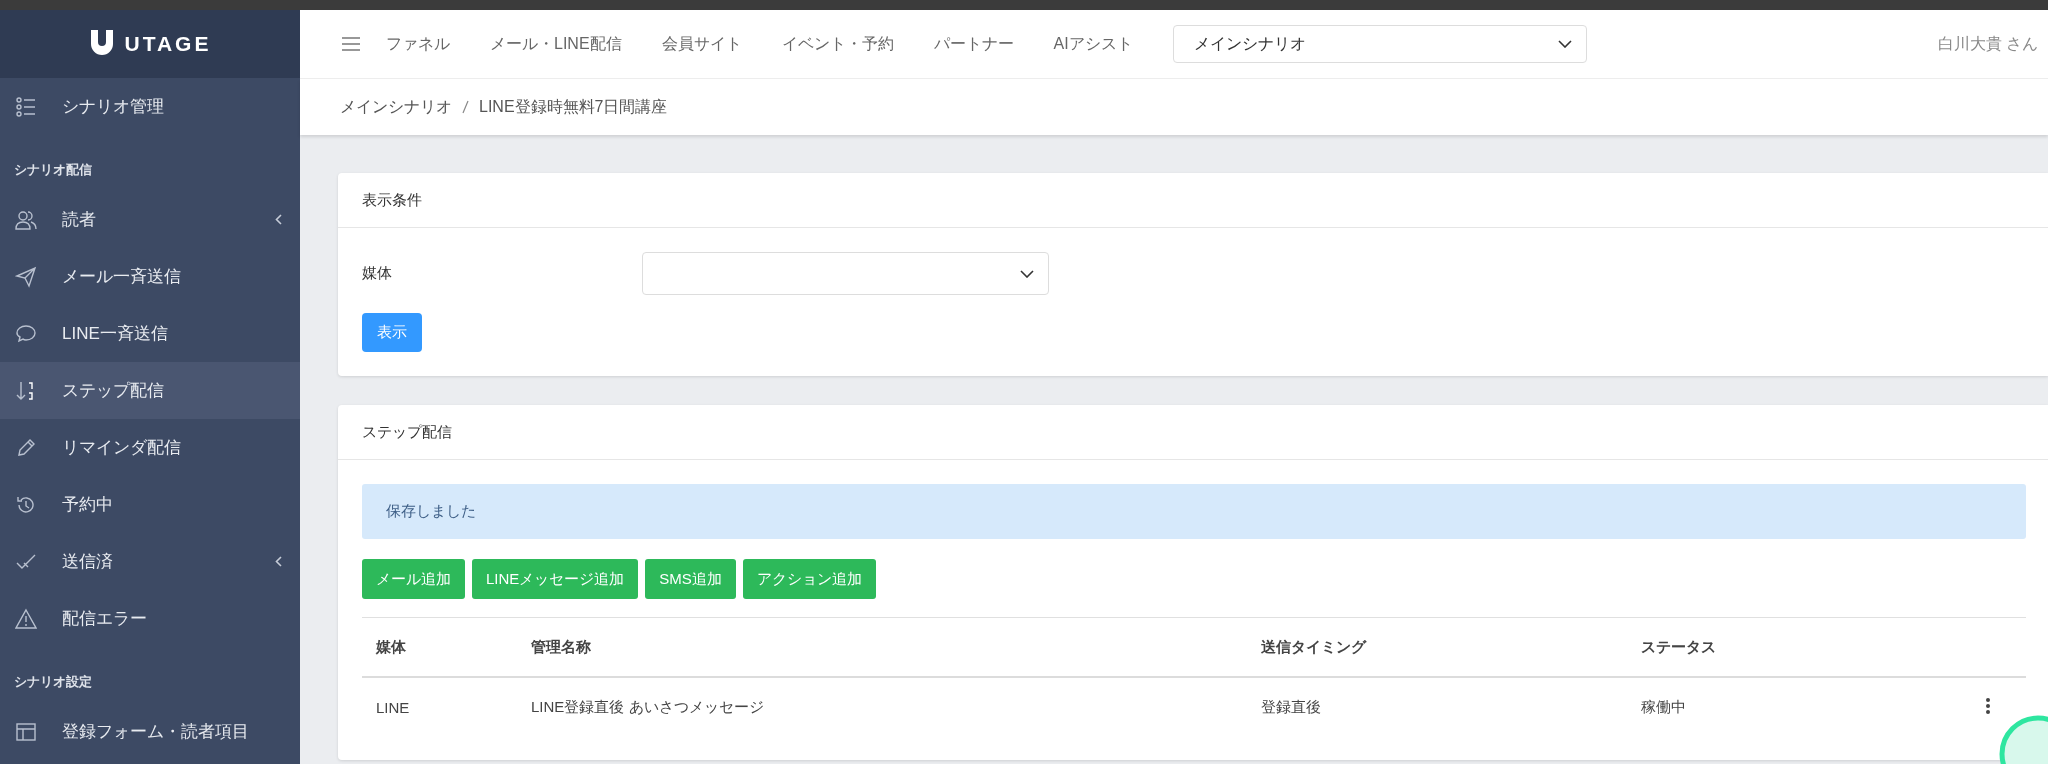 The image size is (2048, 764). What do you see at coordinates (2023, 739) in the screenshot?
I see `chat-widget-icon` at bounding box center [2023, 739].